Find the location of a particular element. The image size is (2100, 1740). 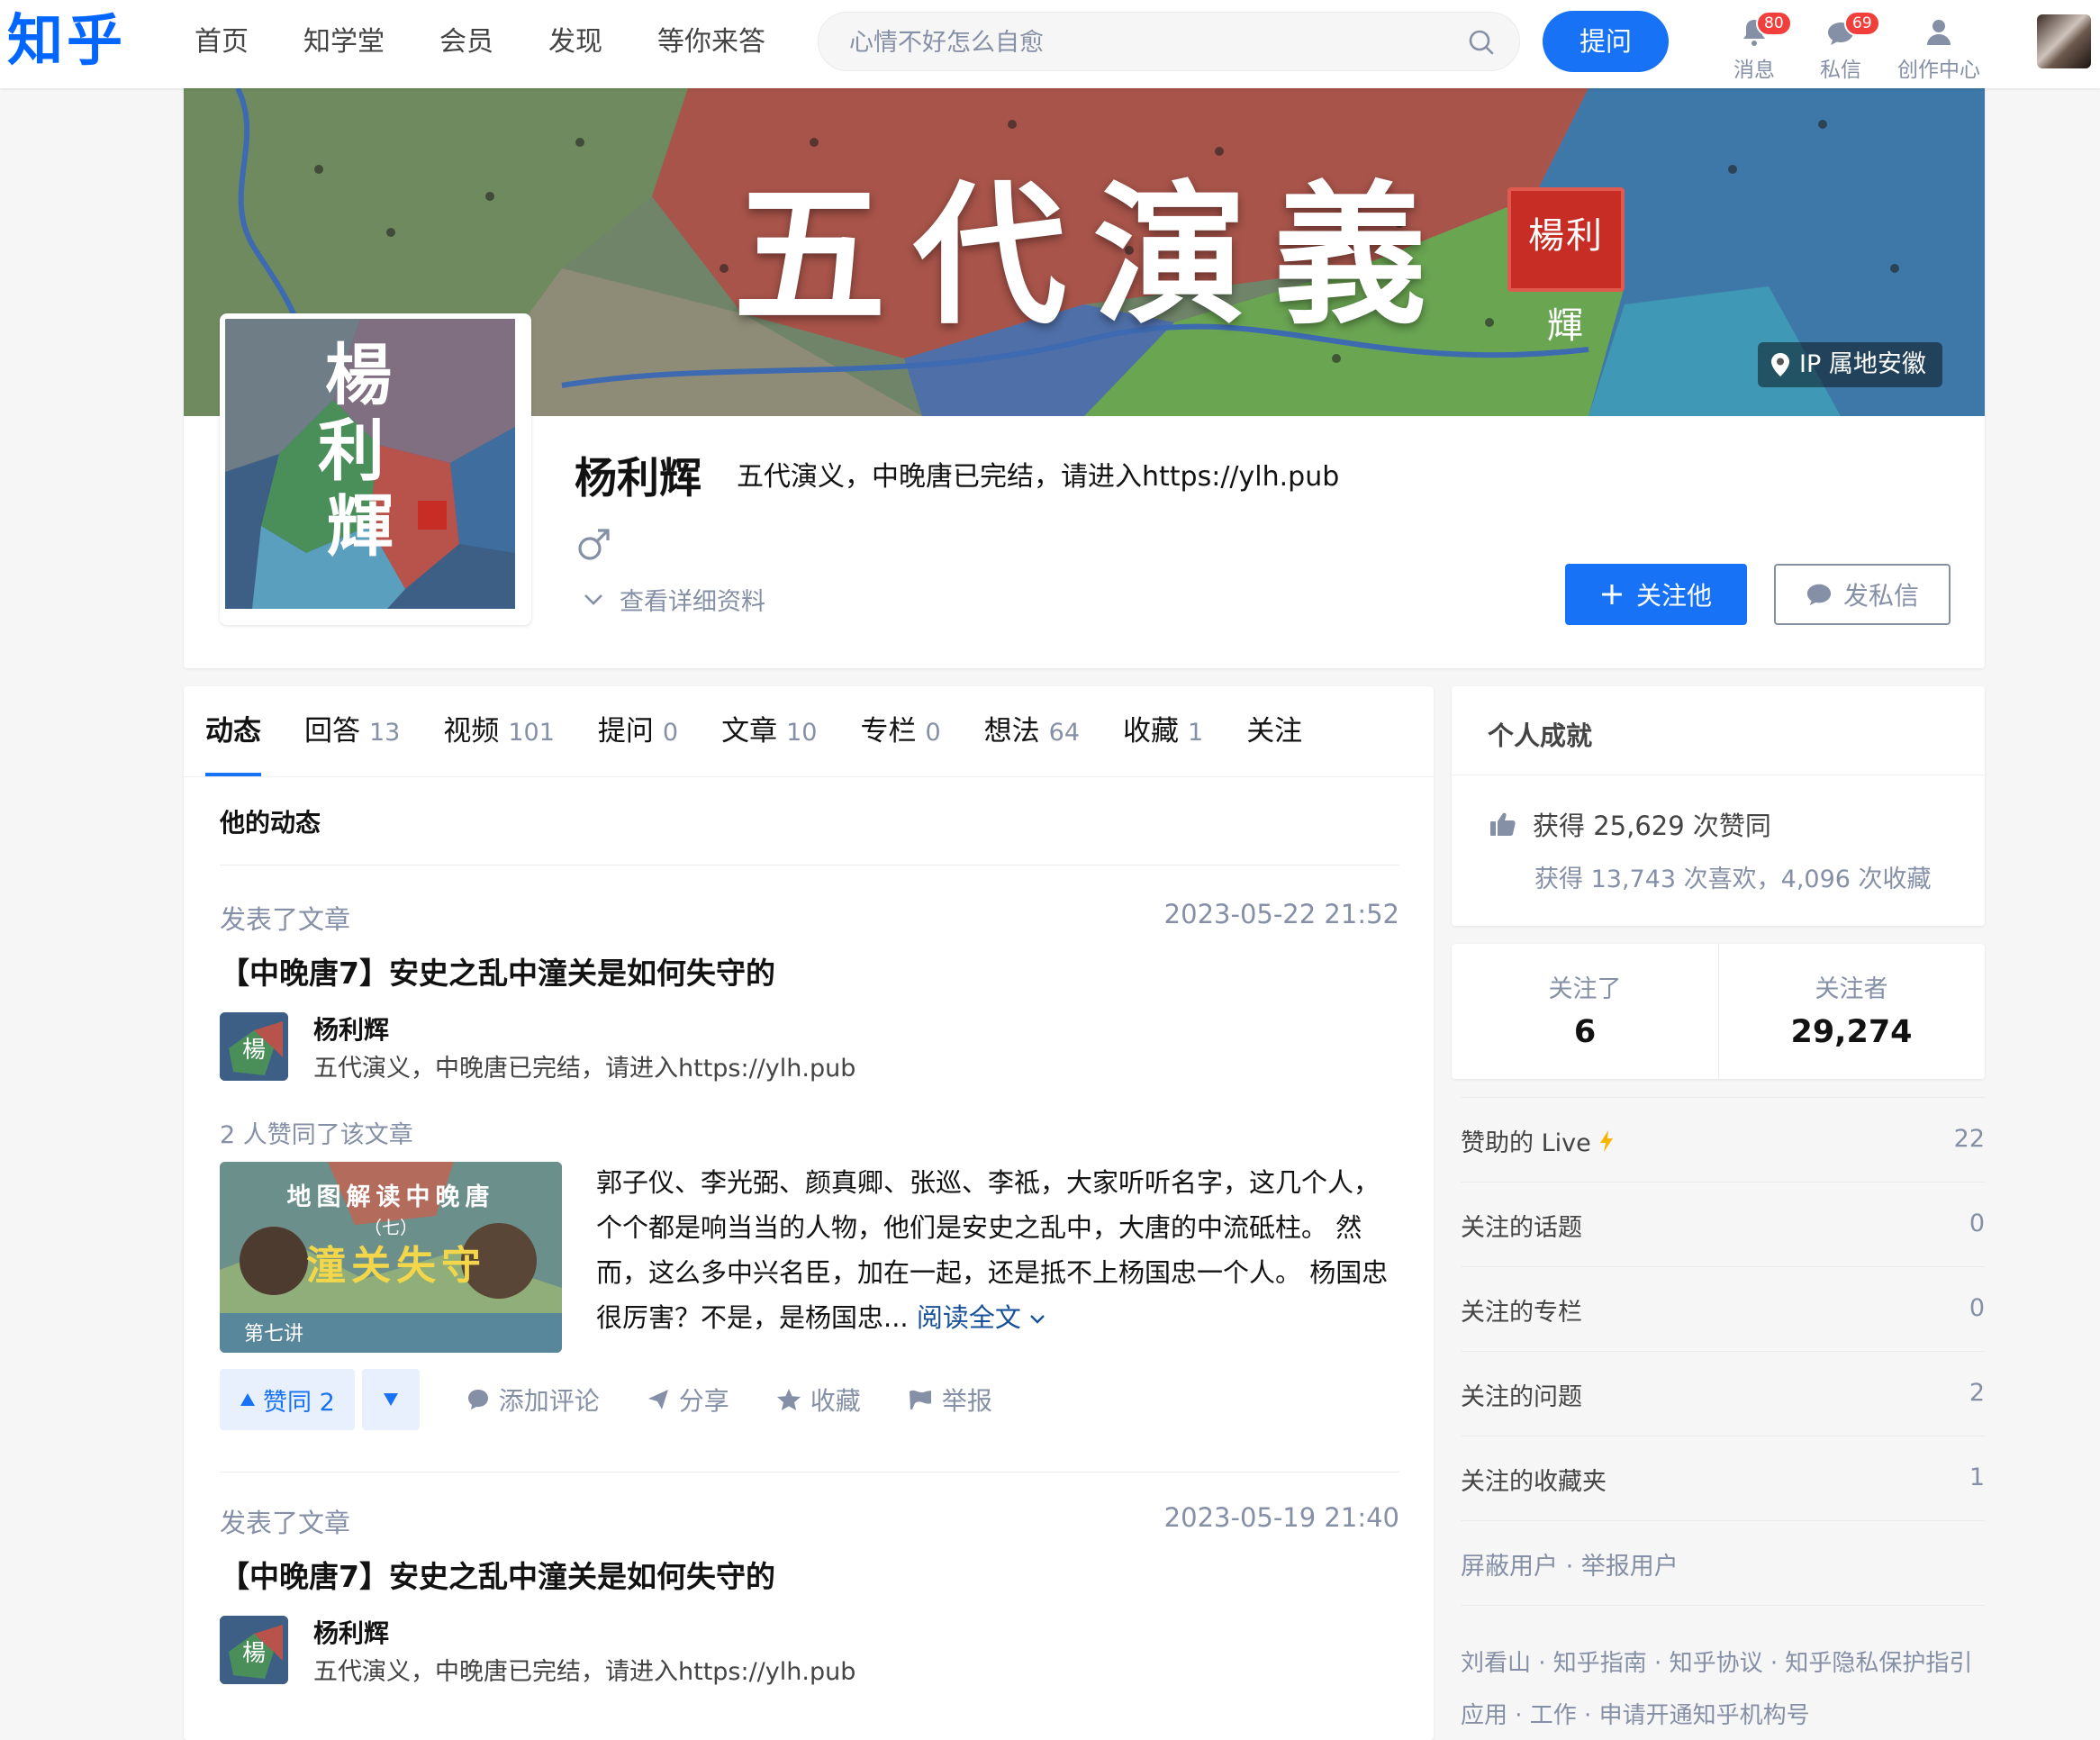

tab-collections: 收藏 1 is located at coordinates (1163, 731).